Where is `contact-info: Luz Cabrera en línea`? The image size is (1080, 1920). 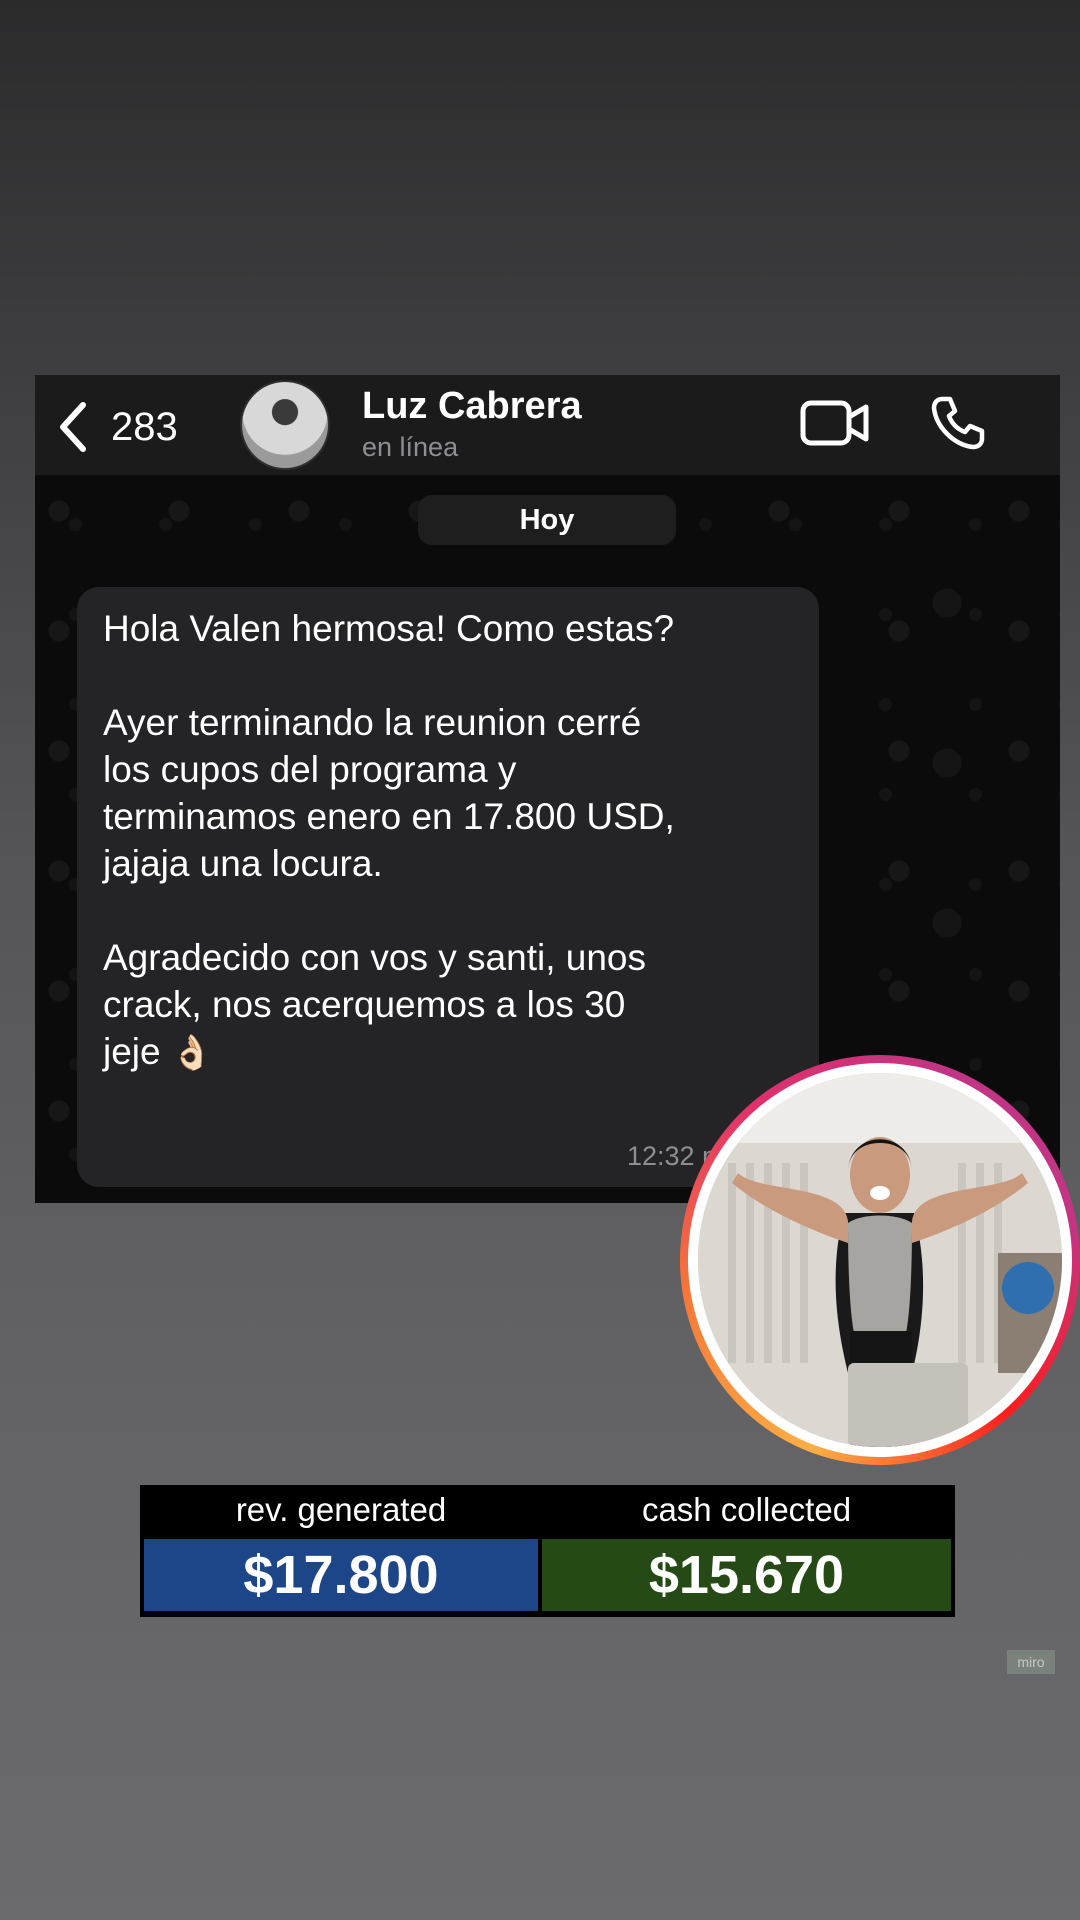 contact-info: Luz Cabrera en línea is located at coordinates (472, 424).